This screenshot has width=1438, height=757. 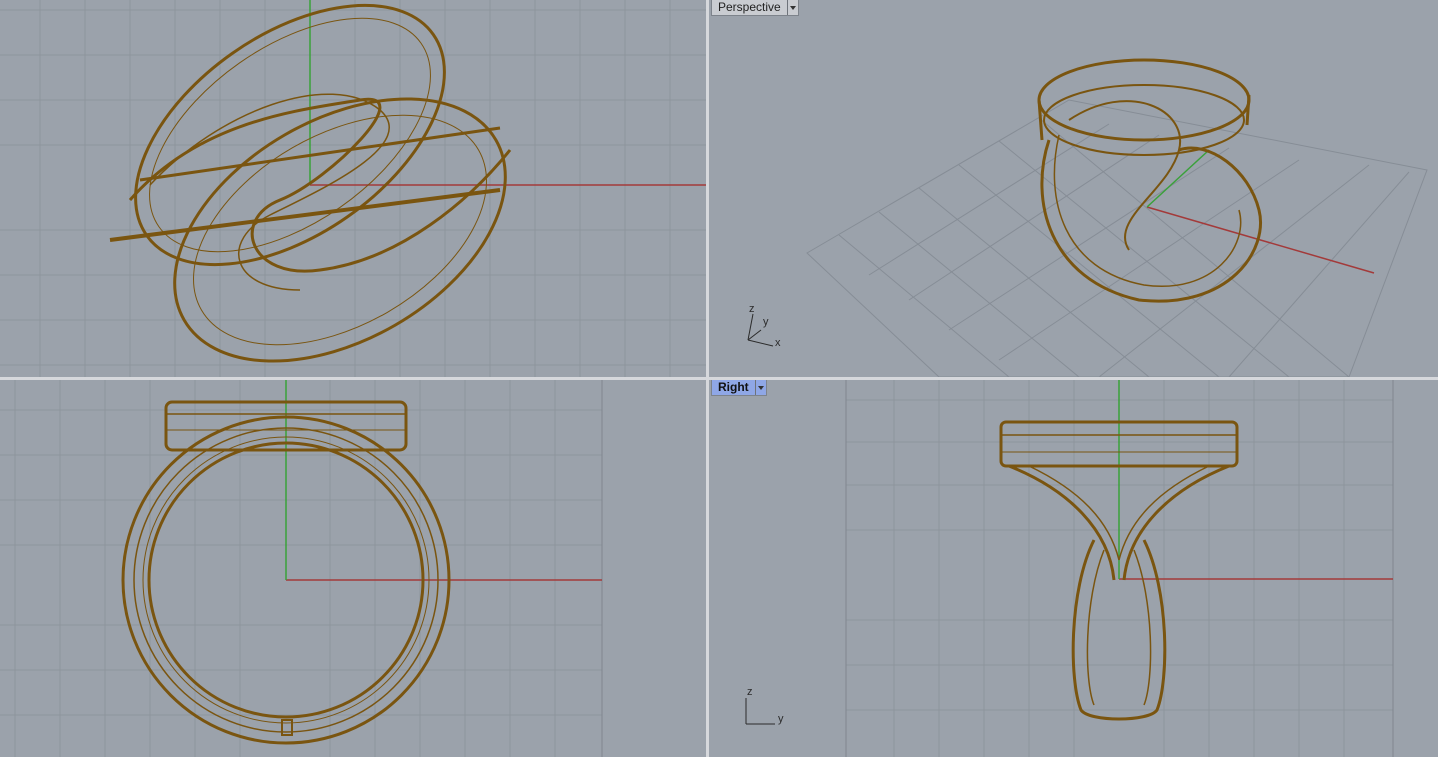 I want to click on y-axis-line, so click(x=1178, y=178).